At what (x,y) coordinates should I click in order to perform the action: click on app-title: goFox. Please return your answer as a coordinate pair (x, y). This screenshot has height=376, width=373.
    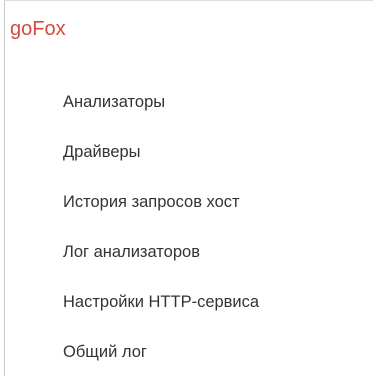
    Looking at the image, I should click on (38, 29).